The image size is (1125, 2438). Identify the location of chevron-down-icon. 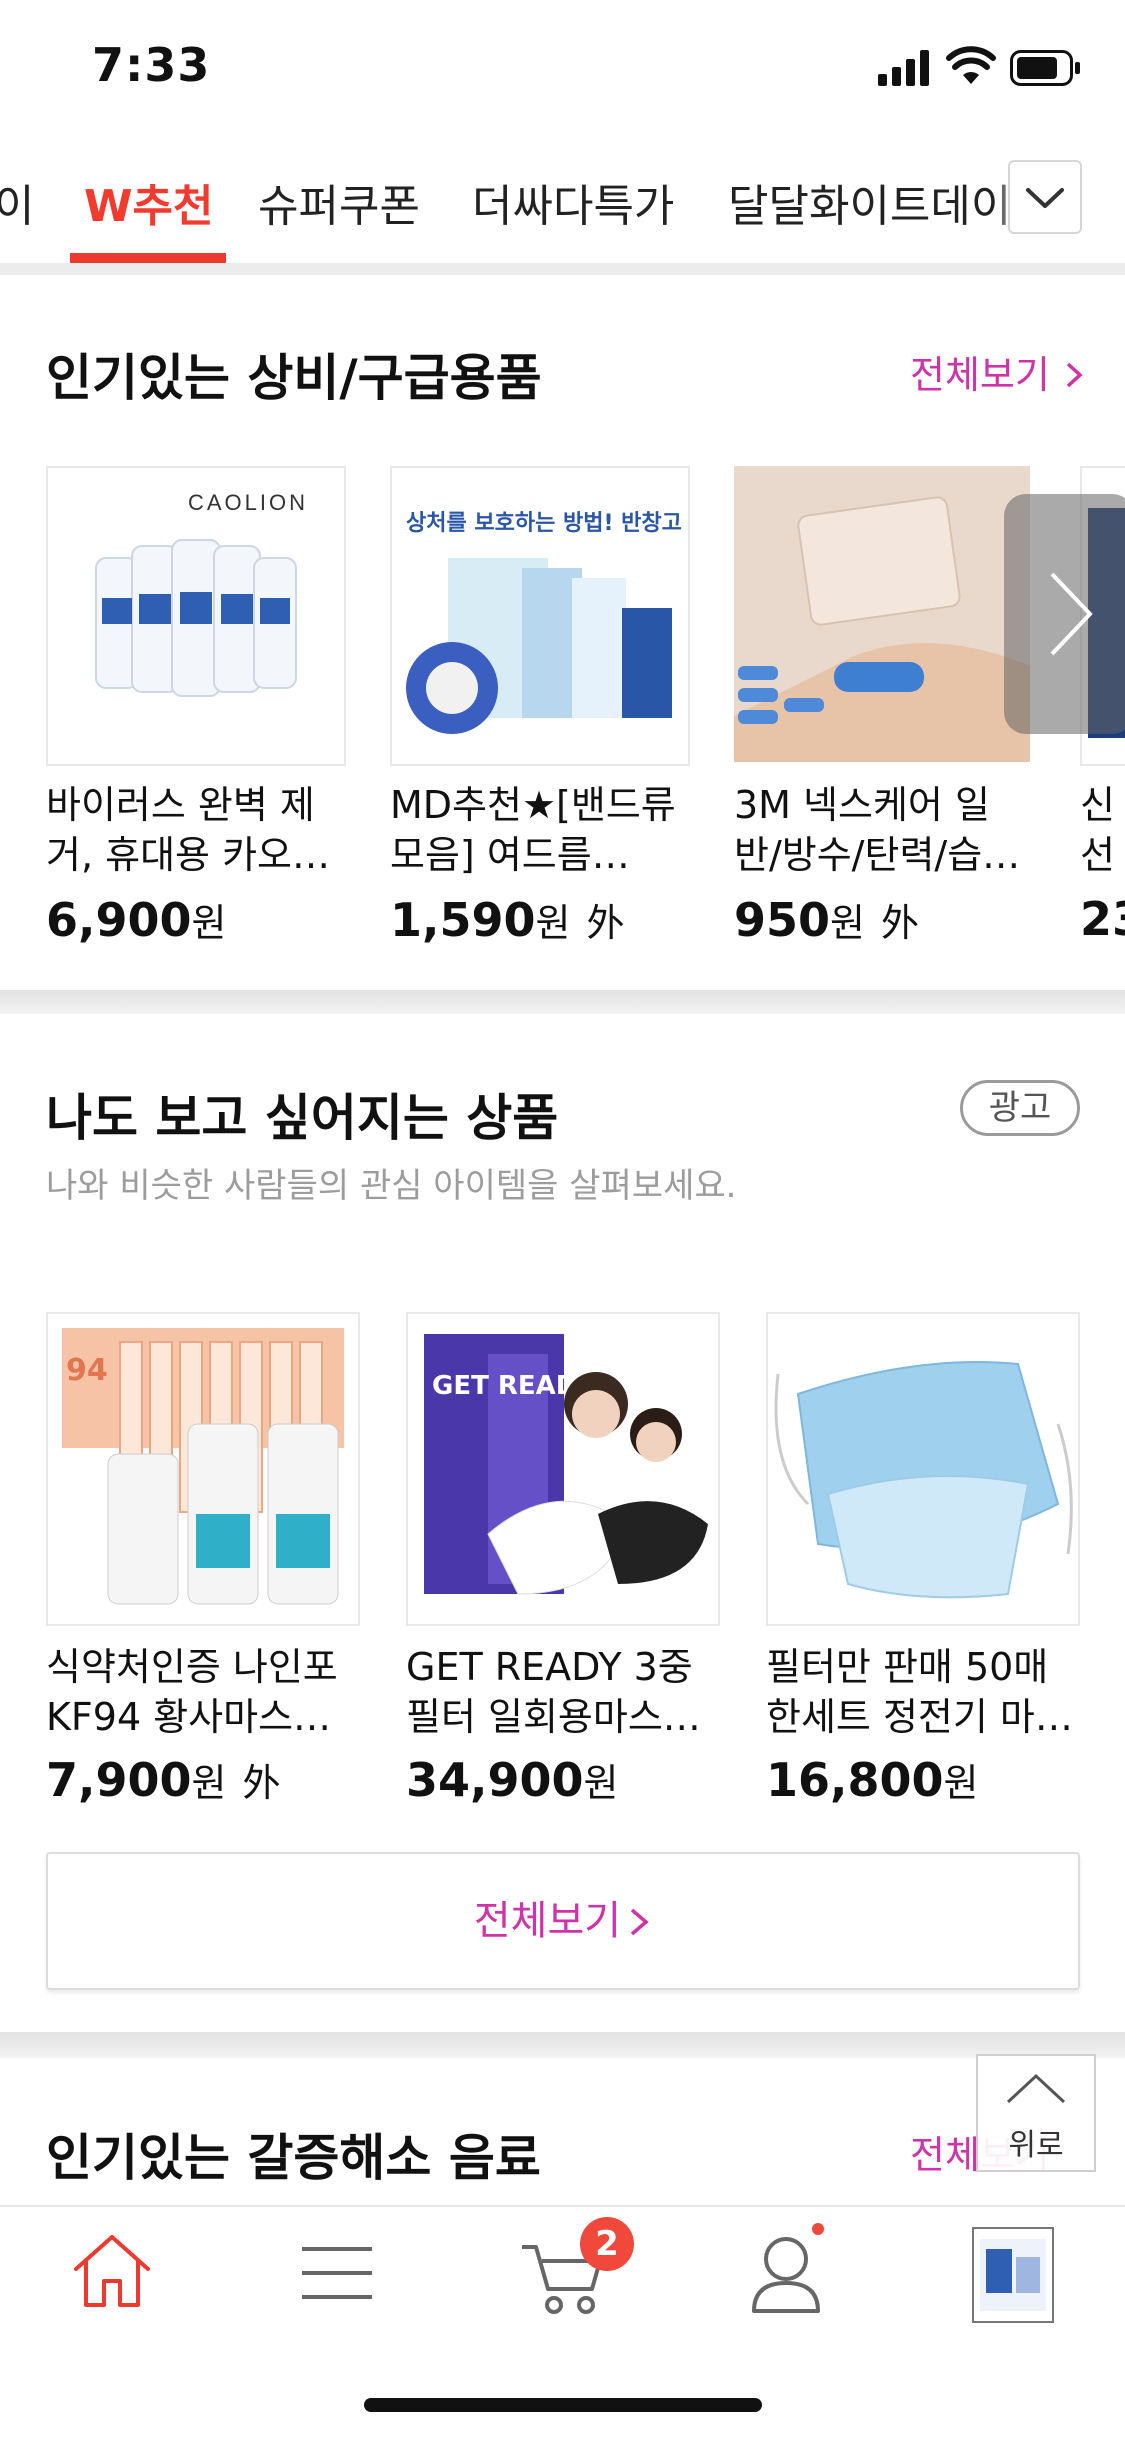
(1045, 198).